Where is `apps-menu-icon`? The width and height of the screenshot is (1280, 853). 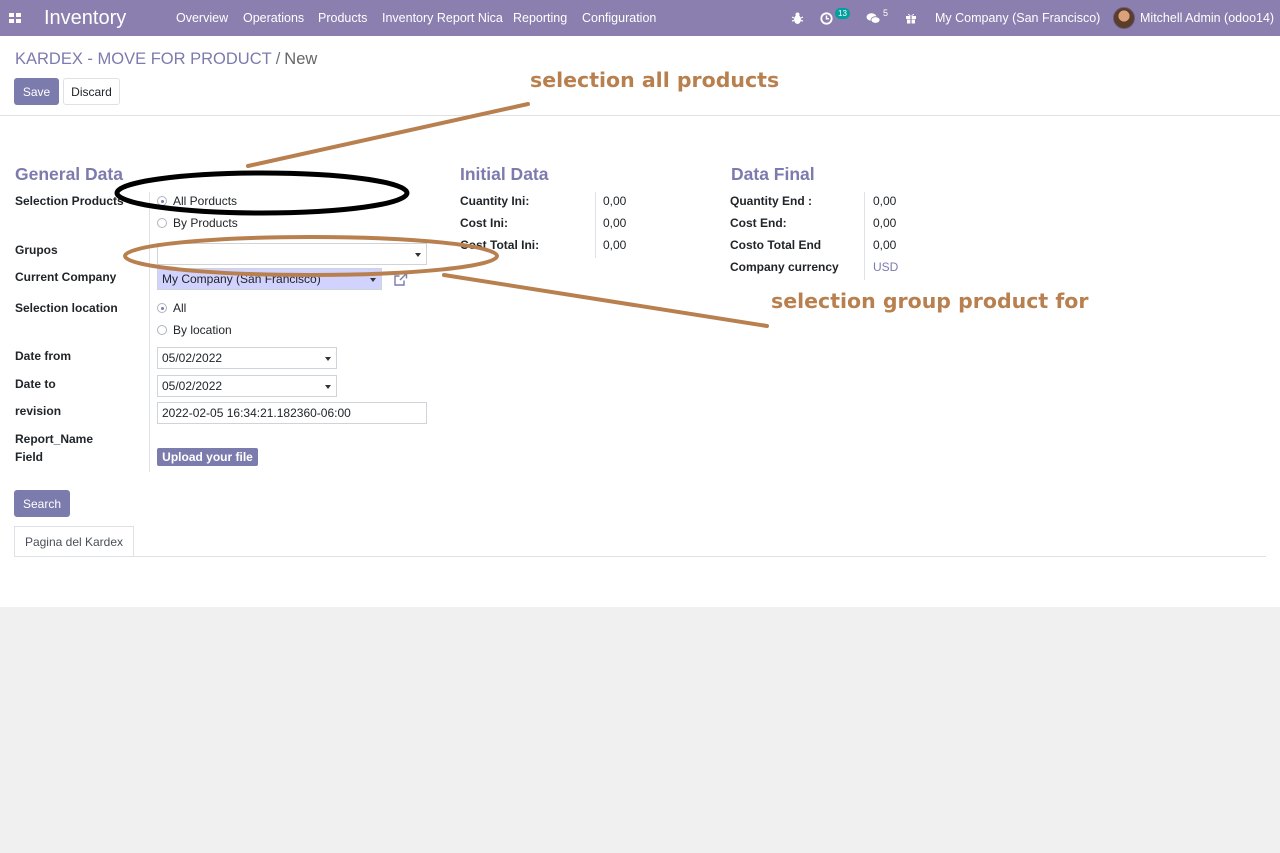 apps-menu-icon is located at coordinates (15, 18).